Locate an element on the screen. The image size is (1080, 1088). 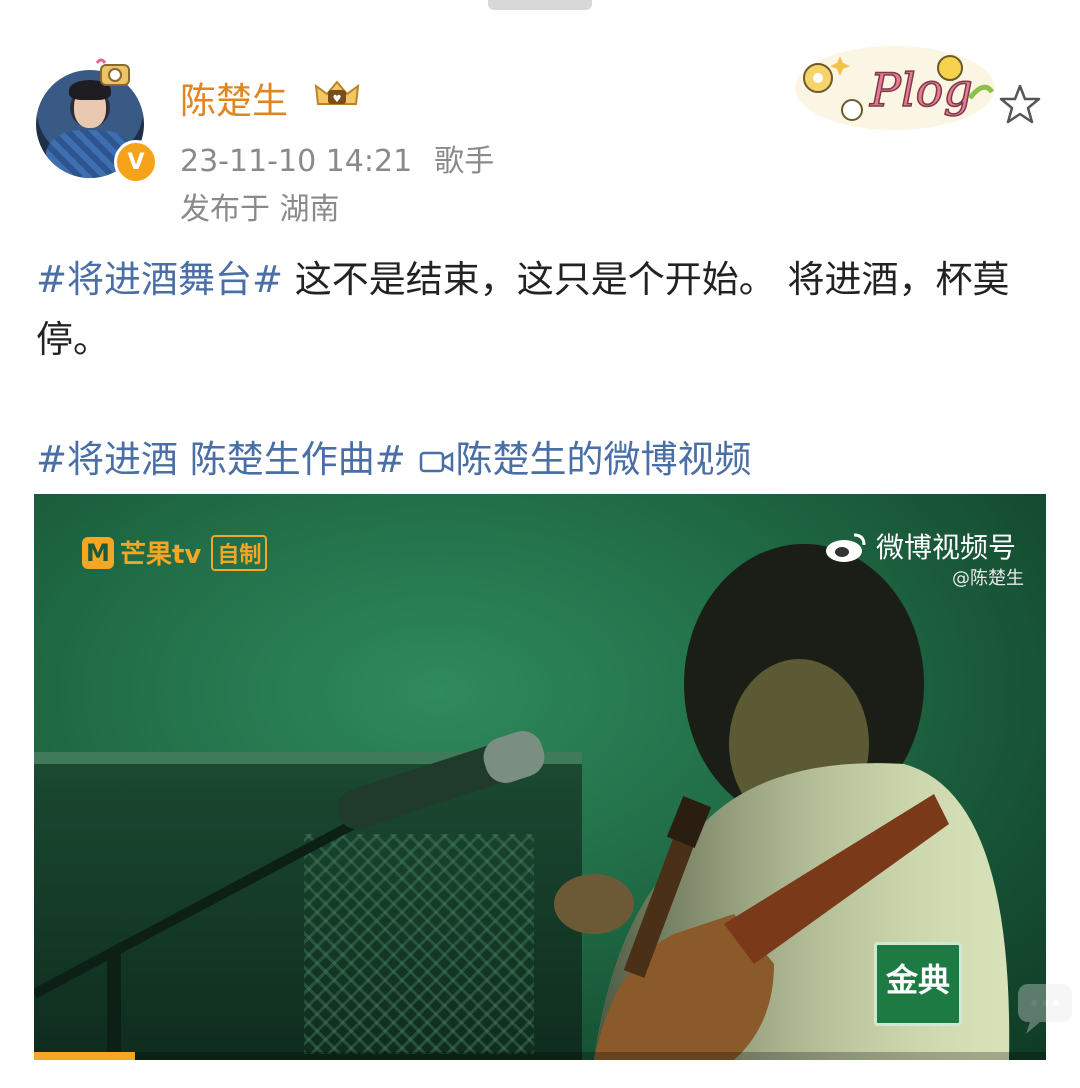
video-progress-bar is located at coordinates (540, 1056).